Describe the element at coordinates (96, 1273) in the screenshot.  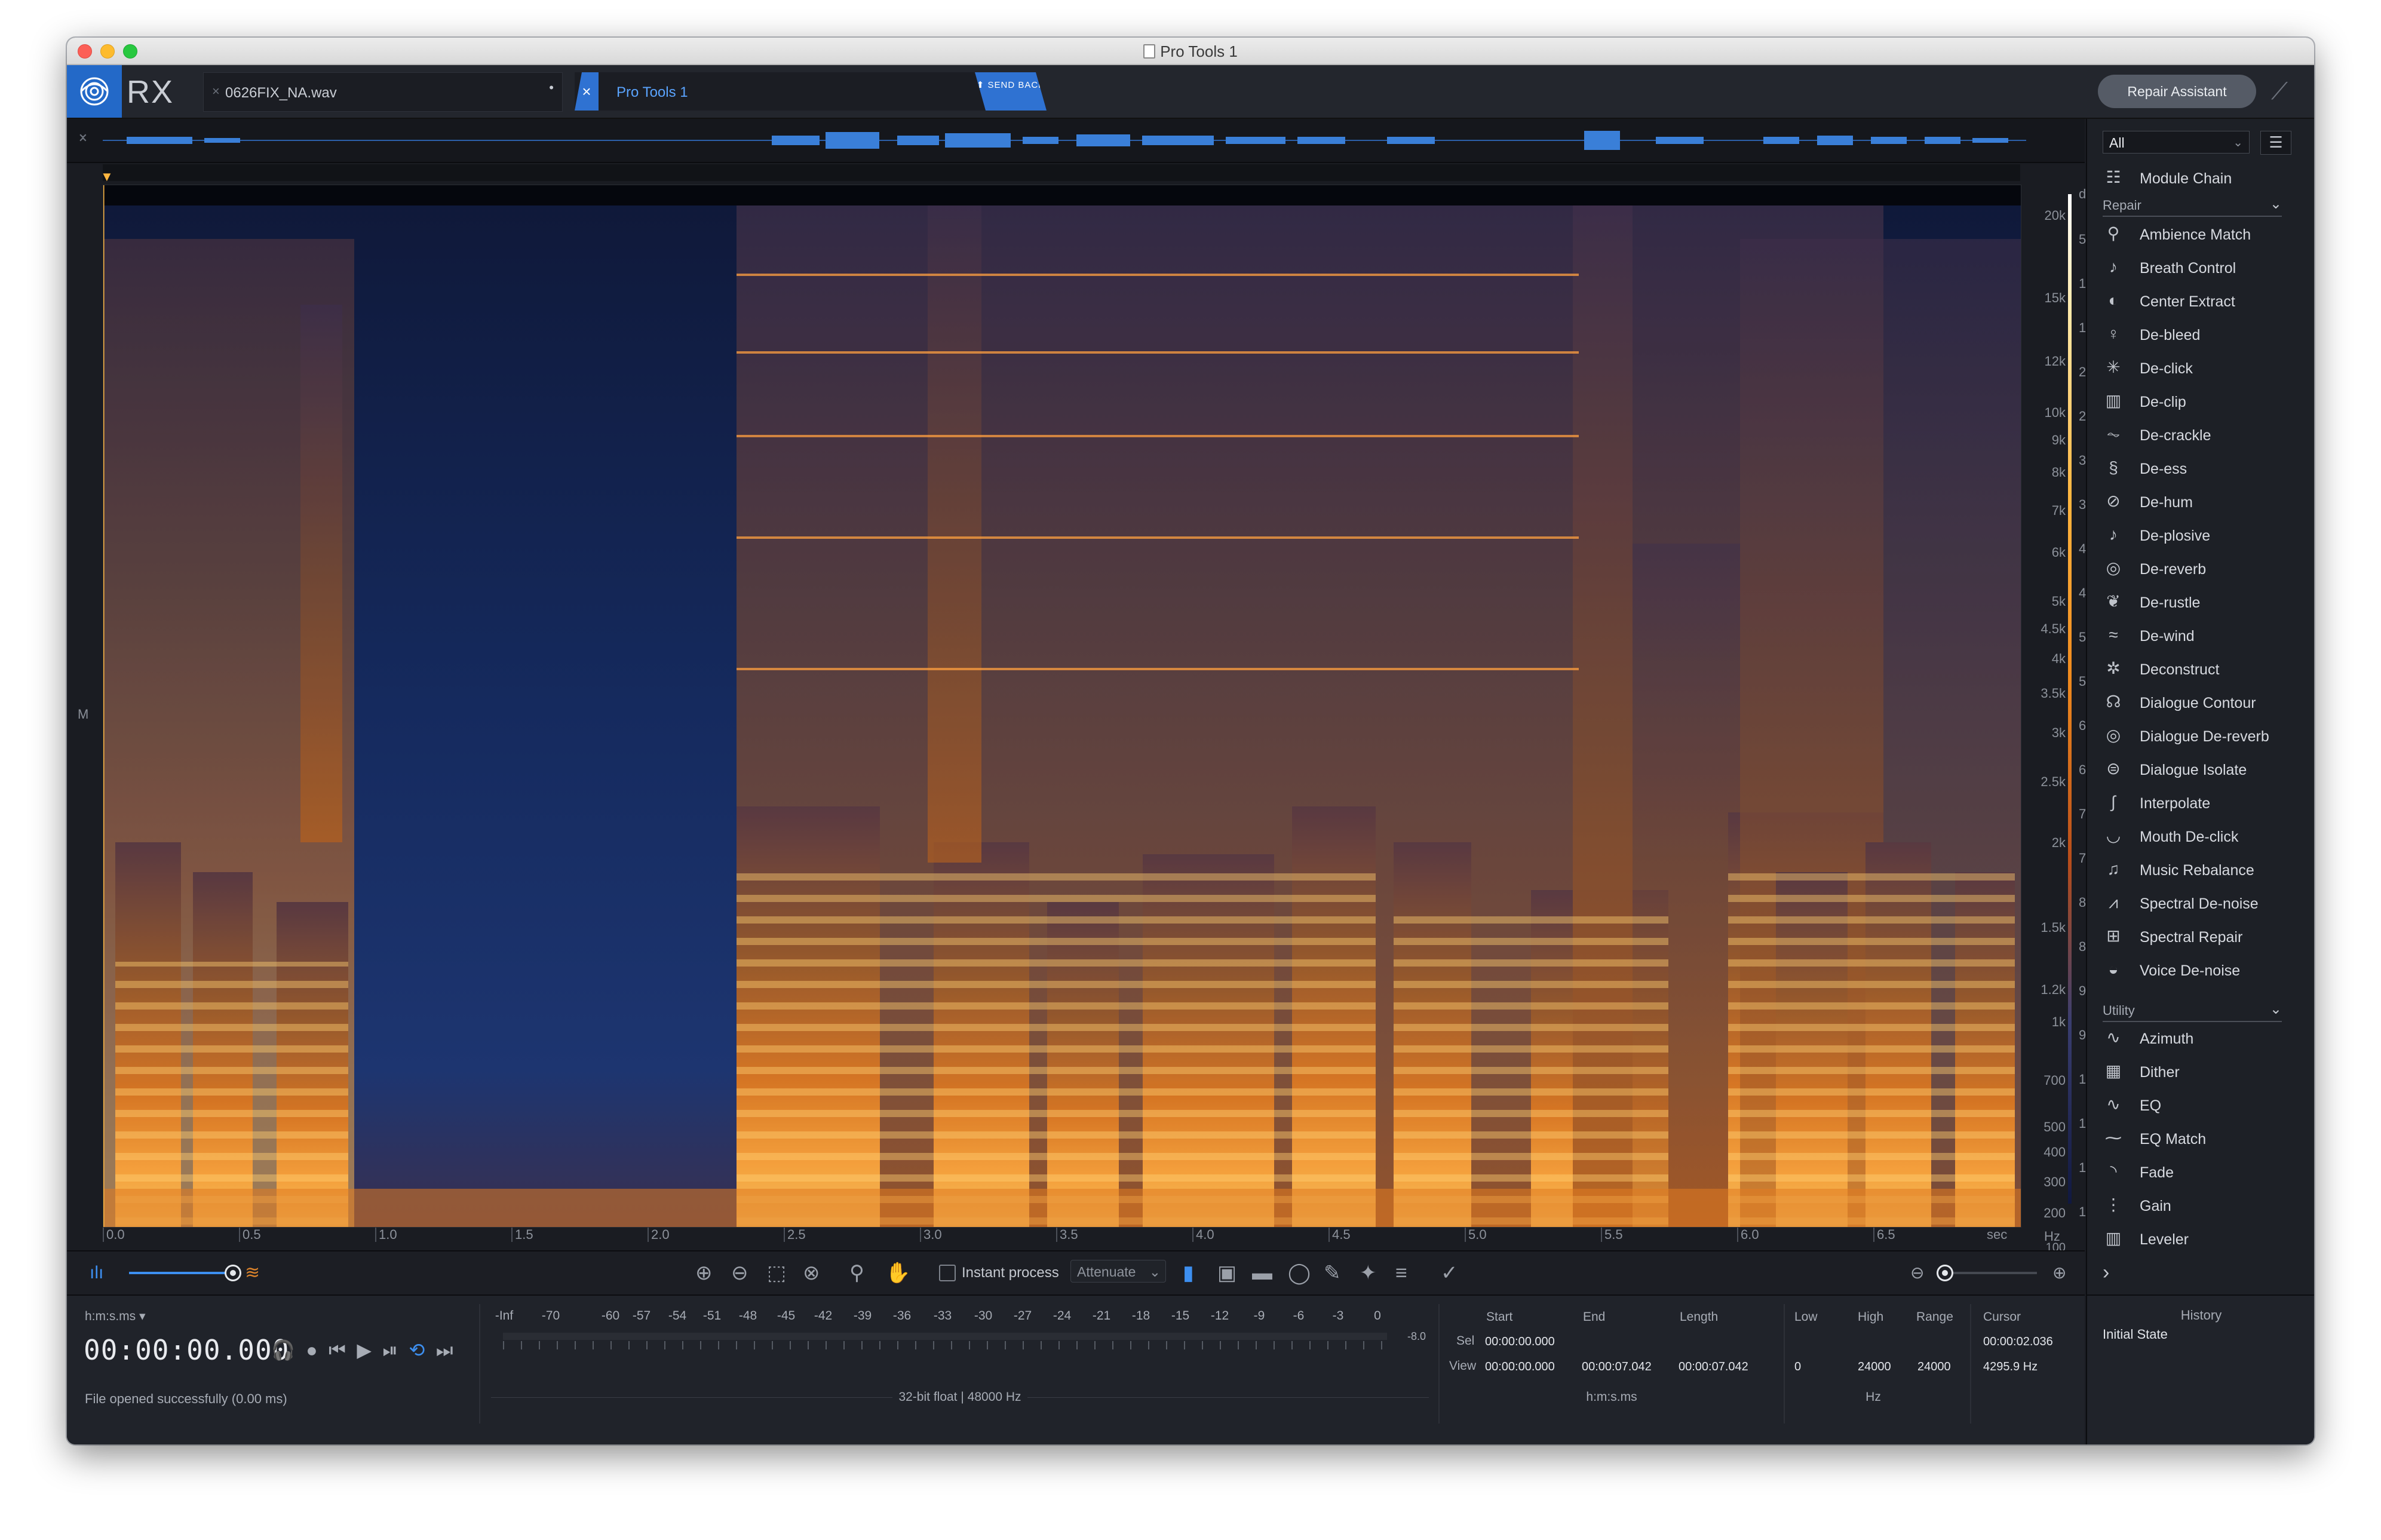
I see `waveform-view-icon: ılı` at that location.